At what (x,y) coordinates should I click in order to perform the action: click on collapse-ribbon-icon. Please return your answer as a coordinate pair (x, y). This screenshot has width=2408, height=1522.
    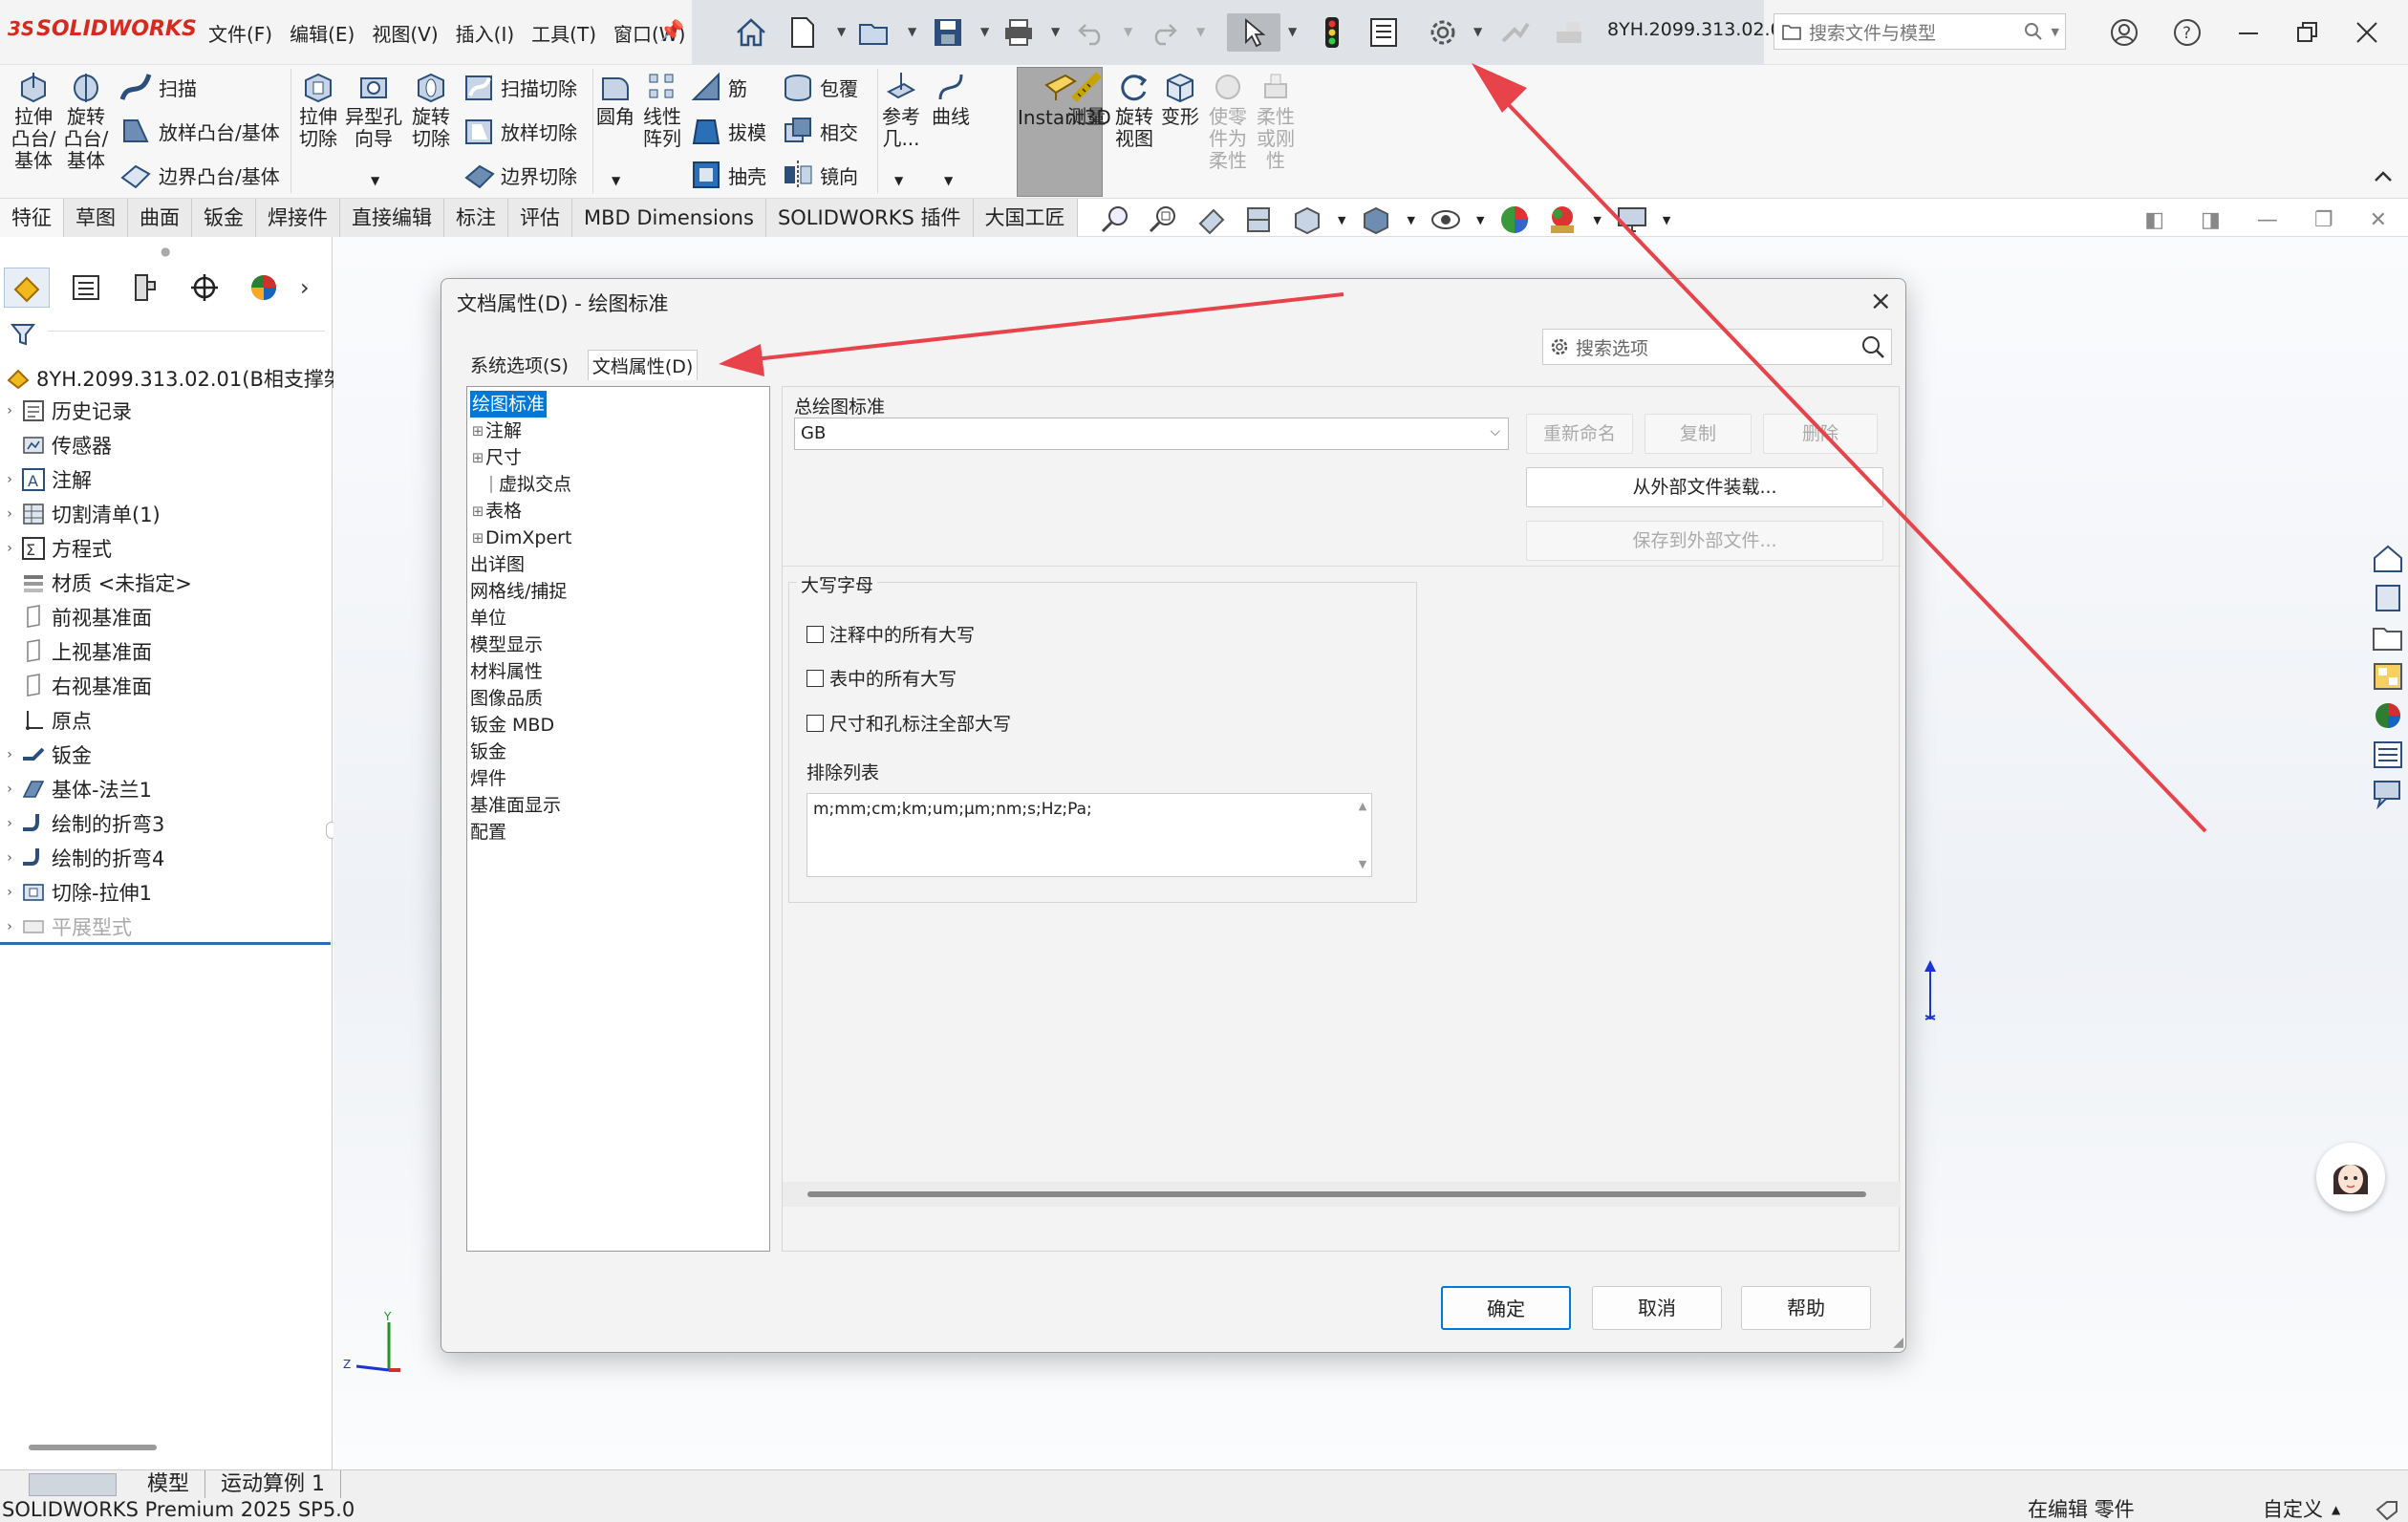
    Looking at the image, I should click on (2383, 176).